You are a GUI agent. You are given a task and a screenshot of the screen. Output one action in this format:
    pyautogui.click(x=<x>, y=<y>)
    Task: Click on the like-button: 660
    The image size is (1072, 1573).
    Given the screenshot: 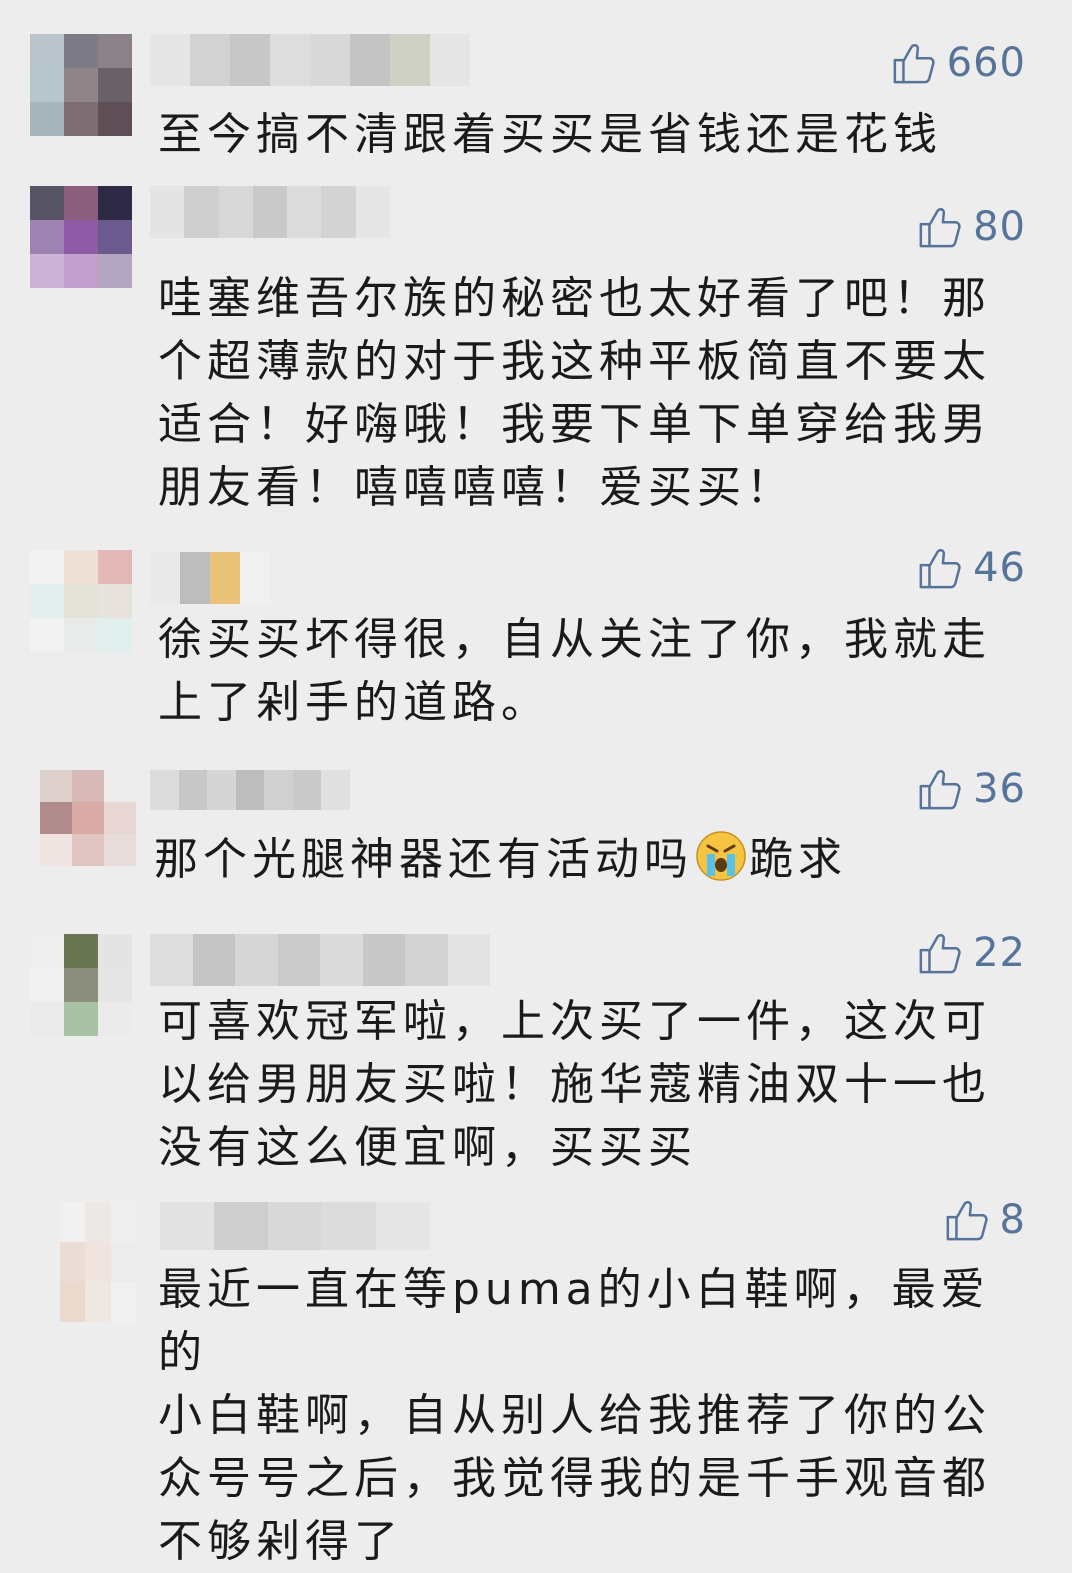 What is the action you would take?
    pyautogui.click(x=958, y=63)
    